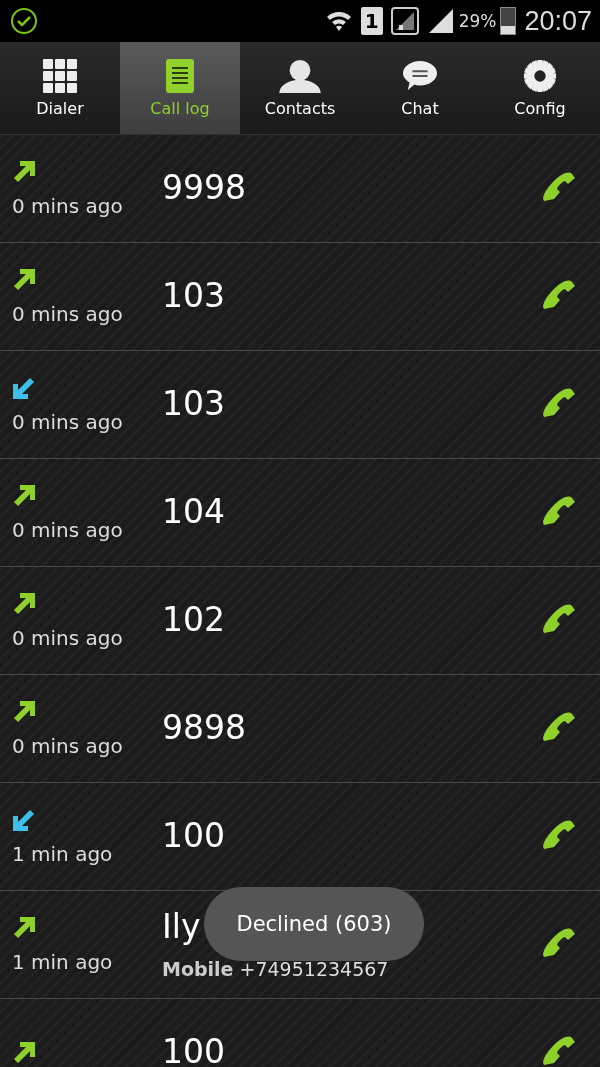  I want to click on declined-toast: Declined (603), so click(314, 924).